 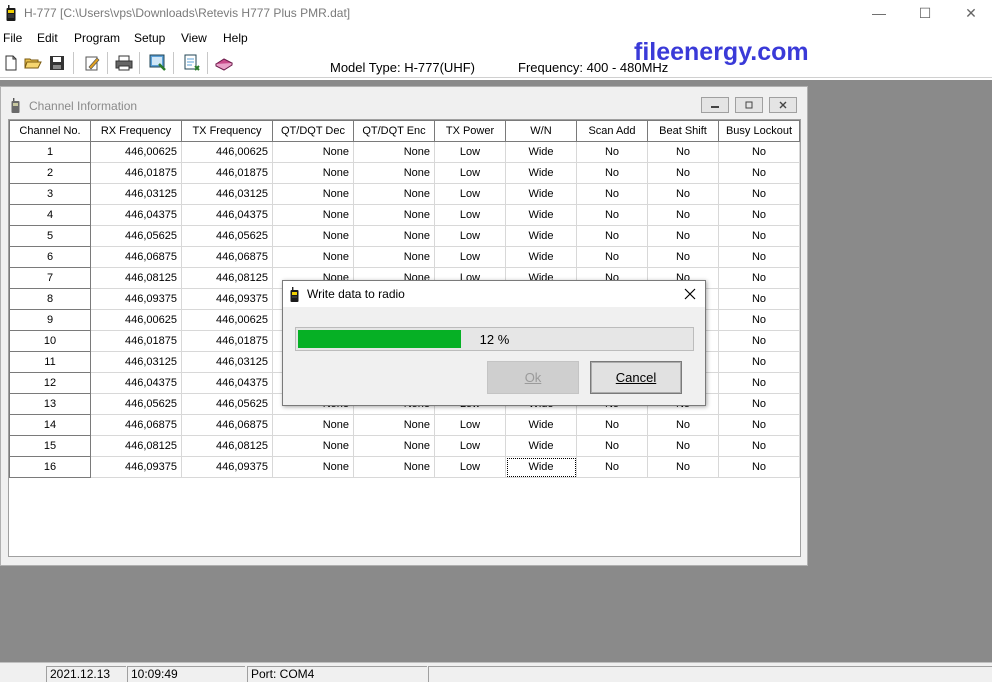 I want to click on channel-number-cell: 2, so click(x=50, y=173).